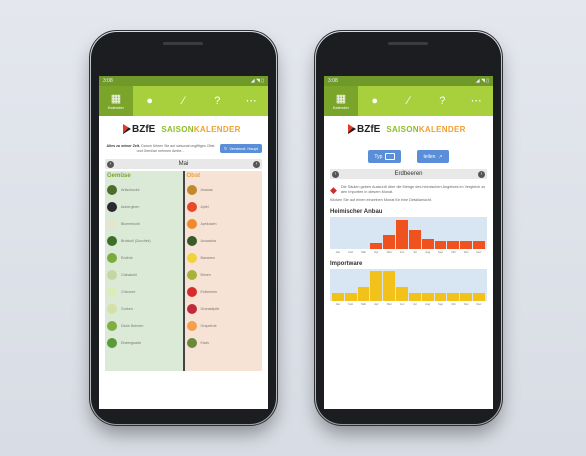 This screenshot has height=456, width=586. Describe the element at coordinates (144, 308) in the screenshot. I see `vegetable-item: Gurken` at that location.